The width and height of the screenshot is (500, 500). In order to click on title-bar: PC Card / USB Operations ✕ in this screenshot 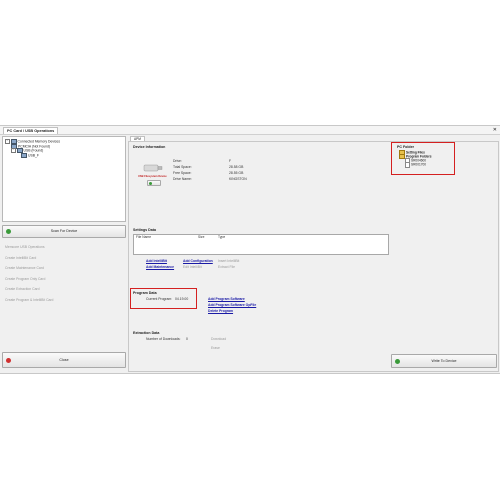, I will do `click(250, 130)`.